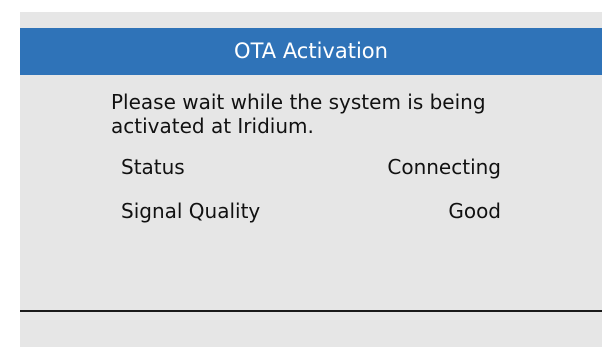 This screenshot has width=602, height=347. I want to click on softkey-divider, so click(311, 311).